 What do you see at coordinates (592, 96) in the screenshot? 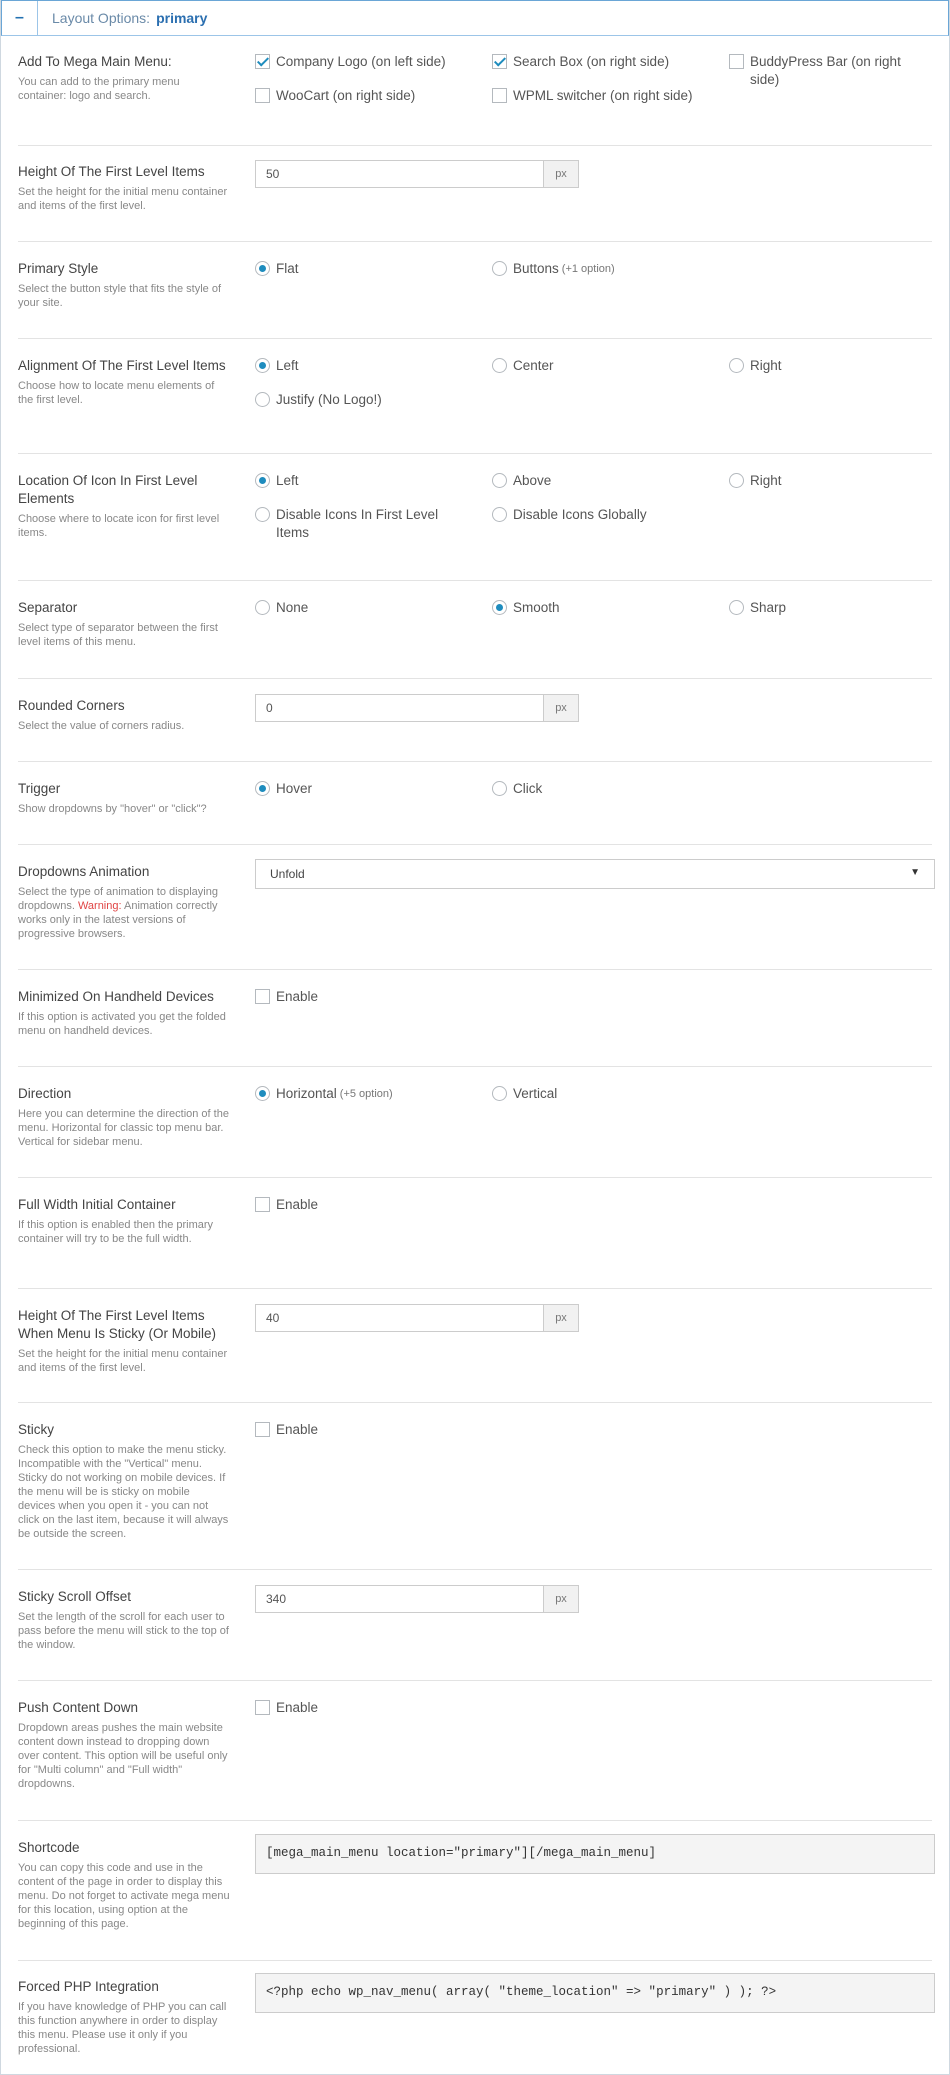
I see `checkbox-wpml-switcher: WPML switcher (on right side)` at bounding box center [592, 96].